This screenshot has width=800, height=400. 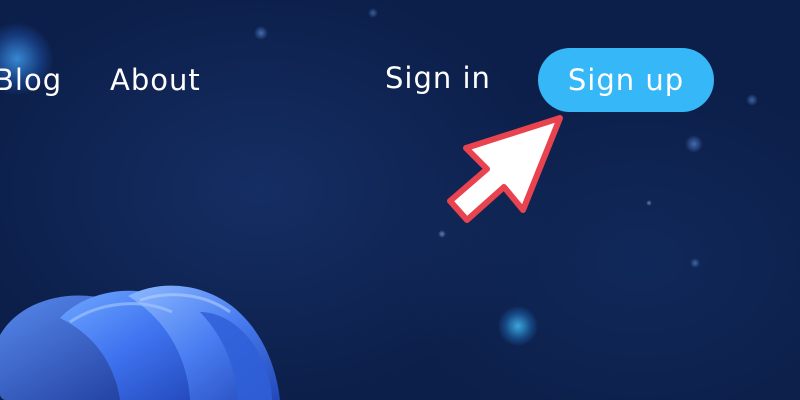 What do you see at coordinates (31, 80) in the screenshot?
I see `nav-link-blog: Blog` at bounding box center [31, 80].